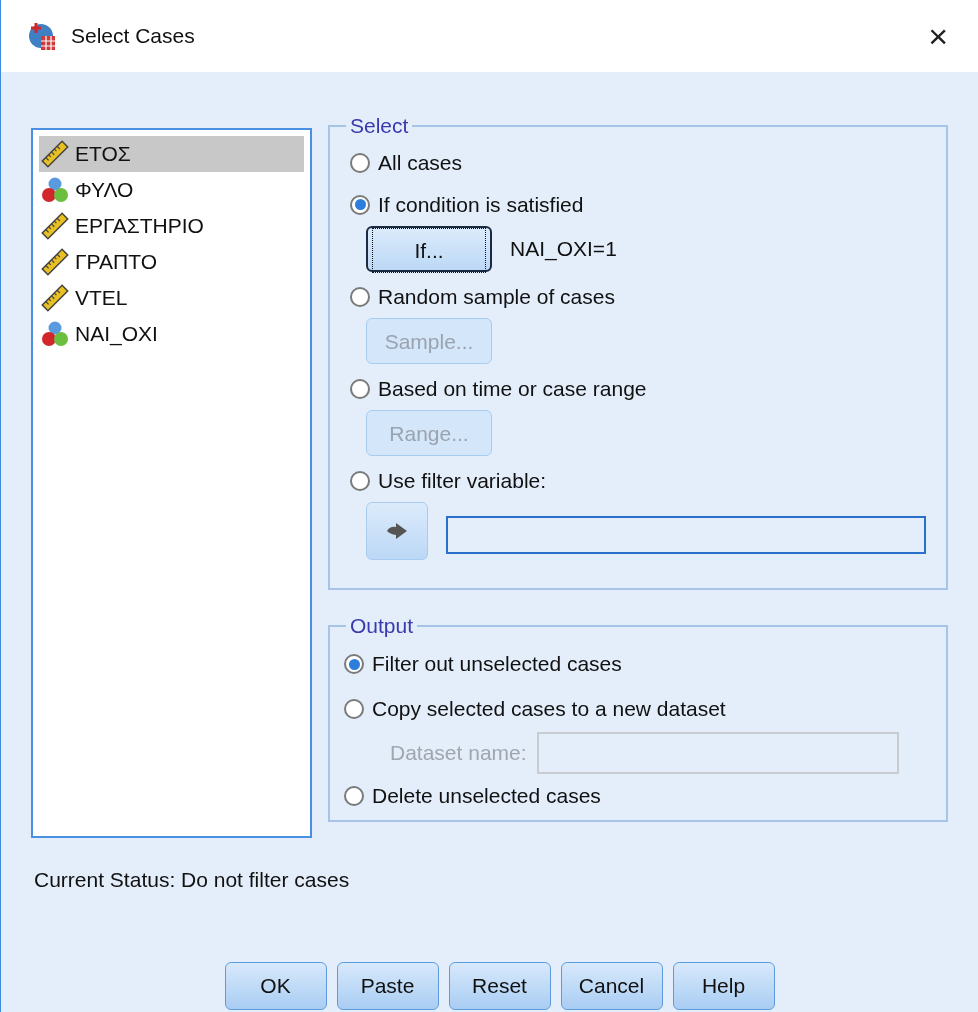 The image size is (978, 1012). Describe the element at coordinates (512, 388) in the screenshot. I see `radio-label: Based on time or case range` at that location.